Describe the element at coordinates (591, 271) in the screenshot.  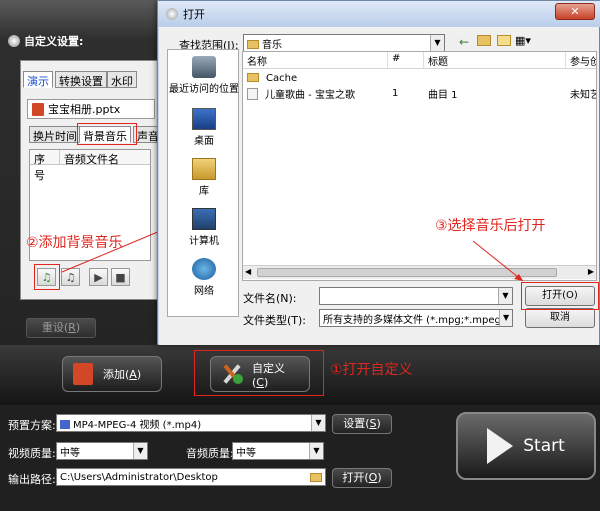
I see `scroll-right-icon: ▶` at that location.